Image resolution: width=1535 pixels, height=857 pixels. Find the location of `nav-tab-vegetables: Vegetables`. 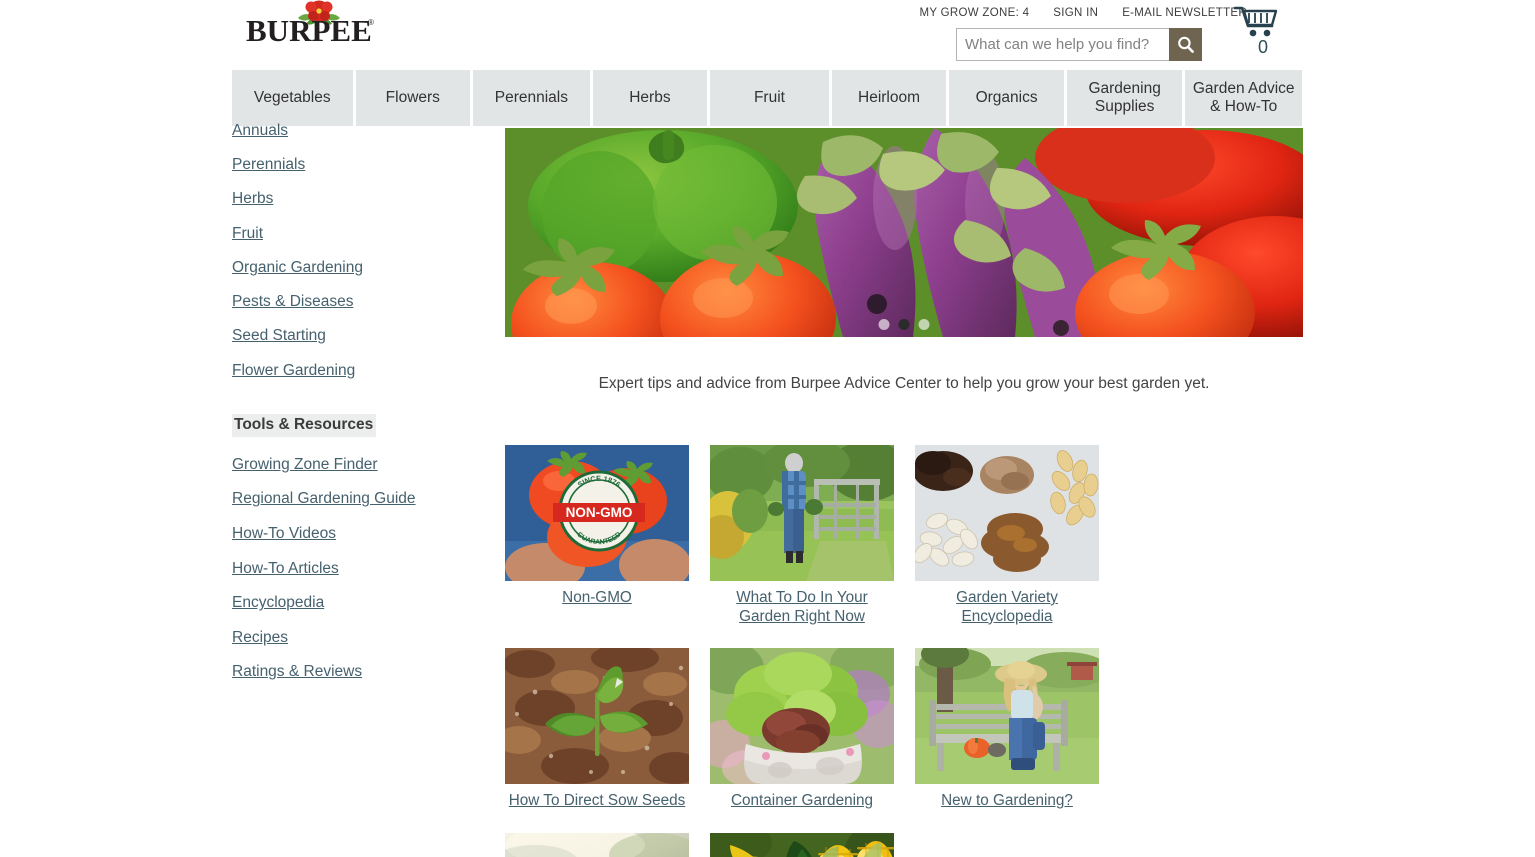

nav-tab-vegetables: Vegetables is located at coordinates (292, 98).